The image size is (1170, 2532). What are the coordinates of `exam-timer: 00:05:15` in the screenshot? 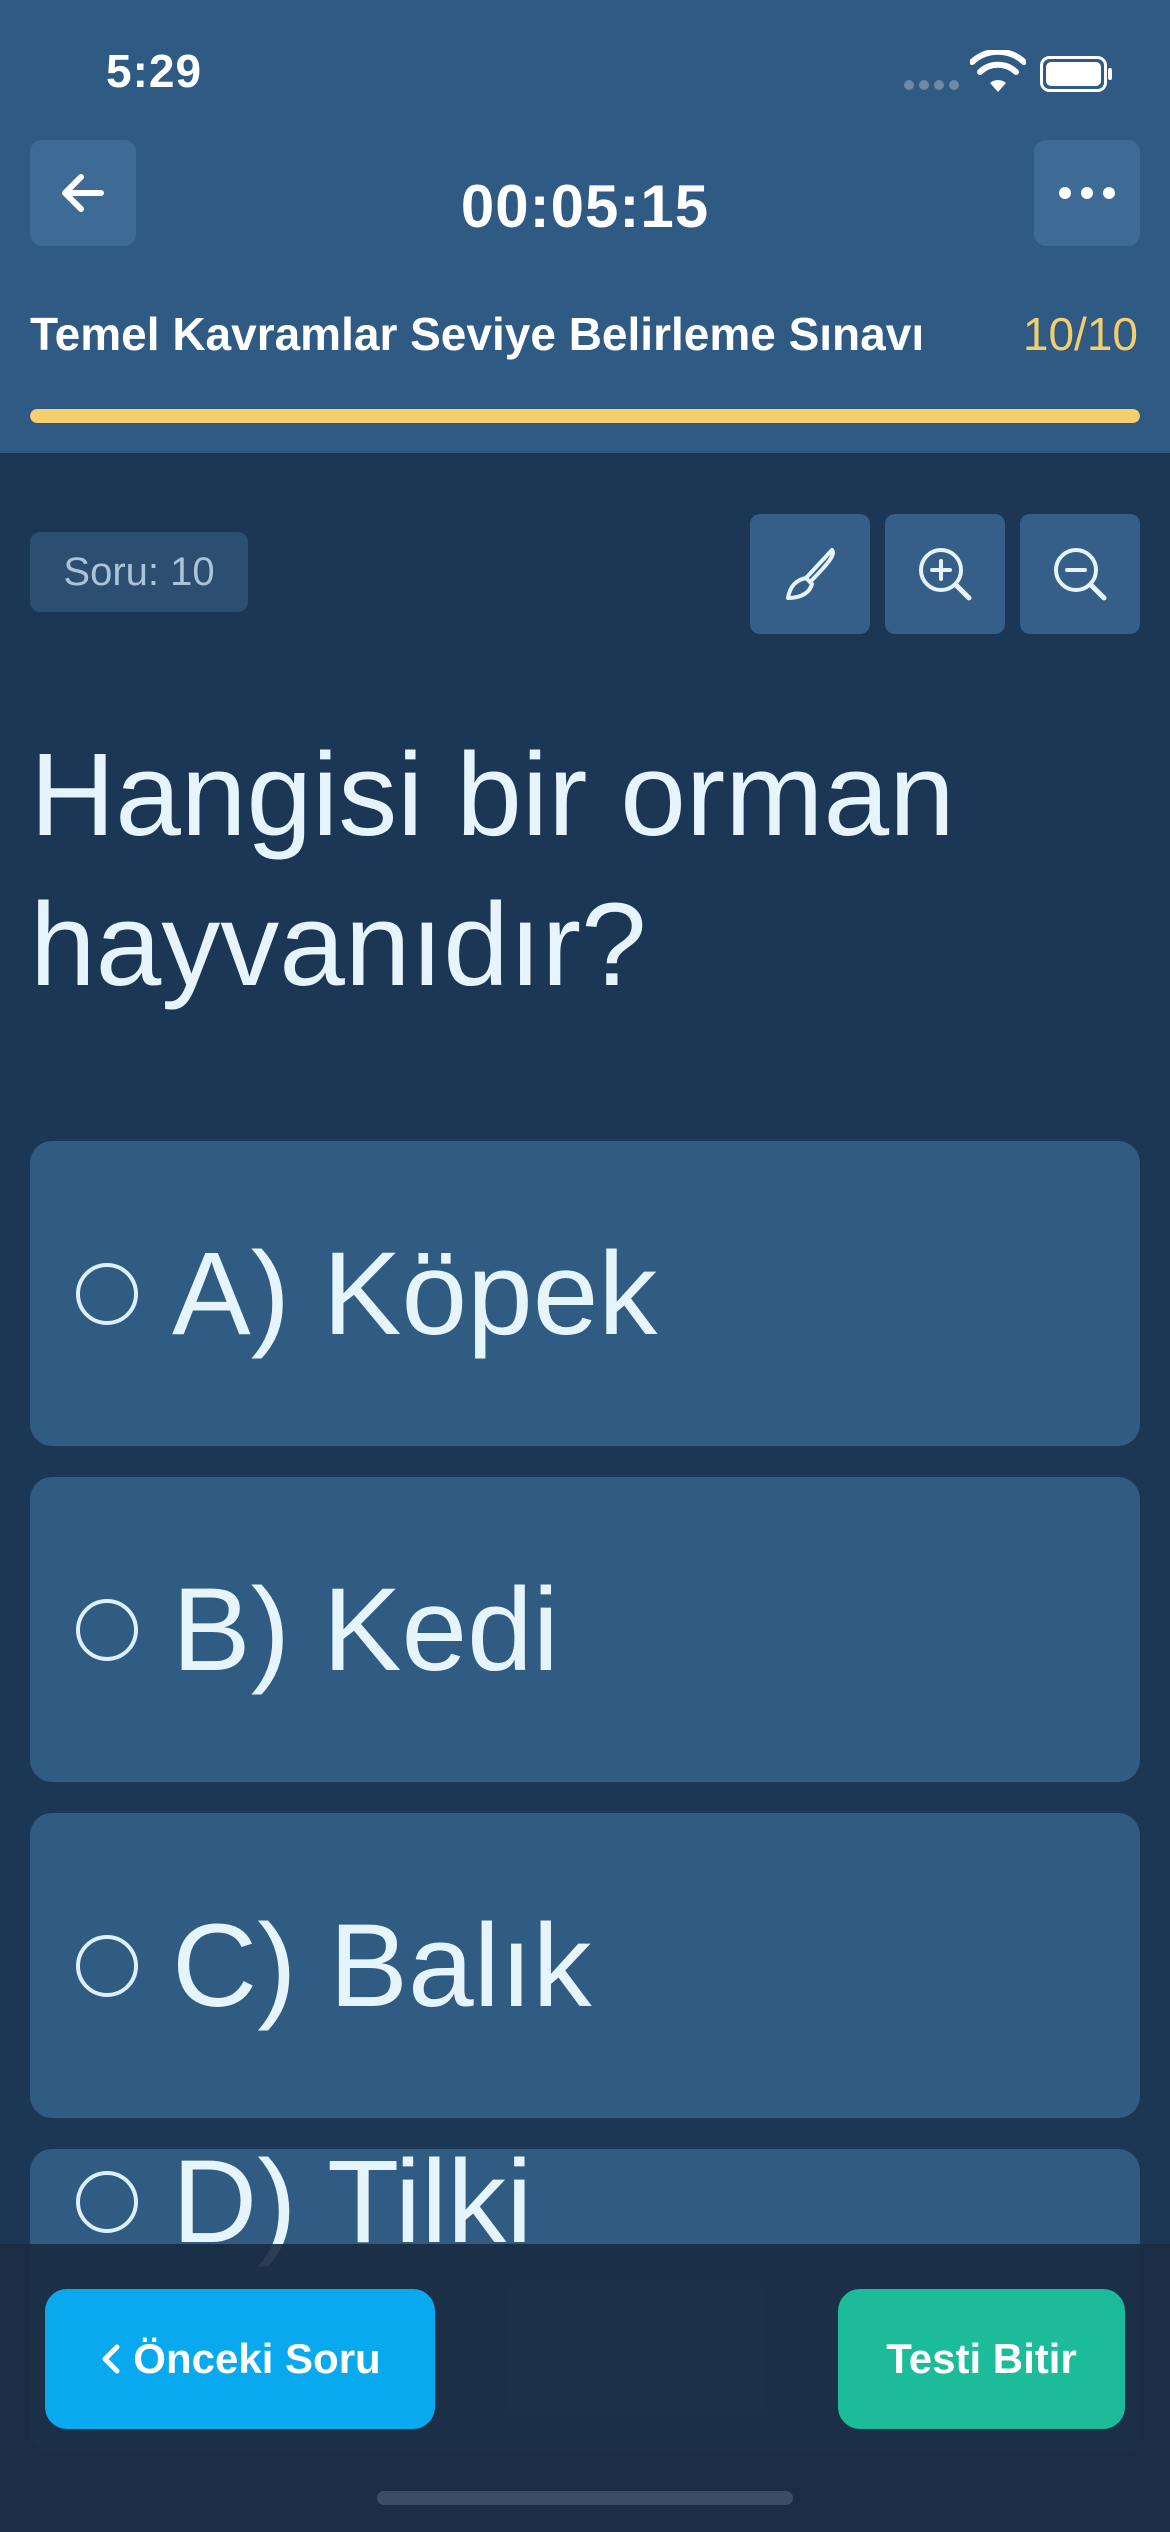 It's located at (585, 206).